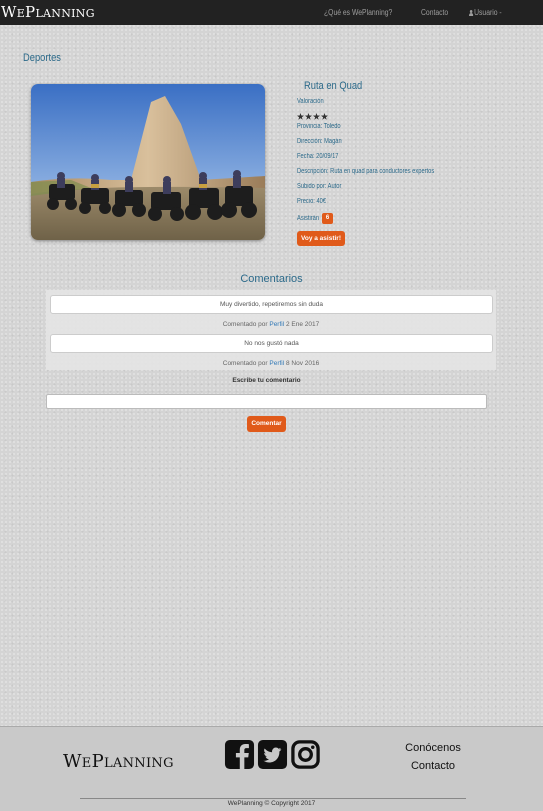 This screenshot has width=543, height=811. I want to click on activity-photo, so click(148, 162).